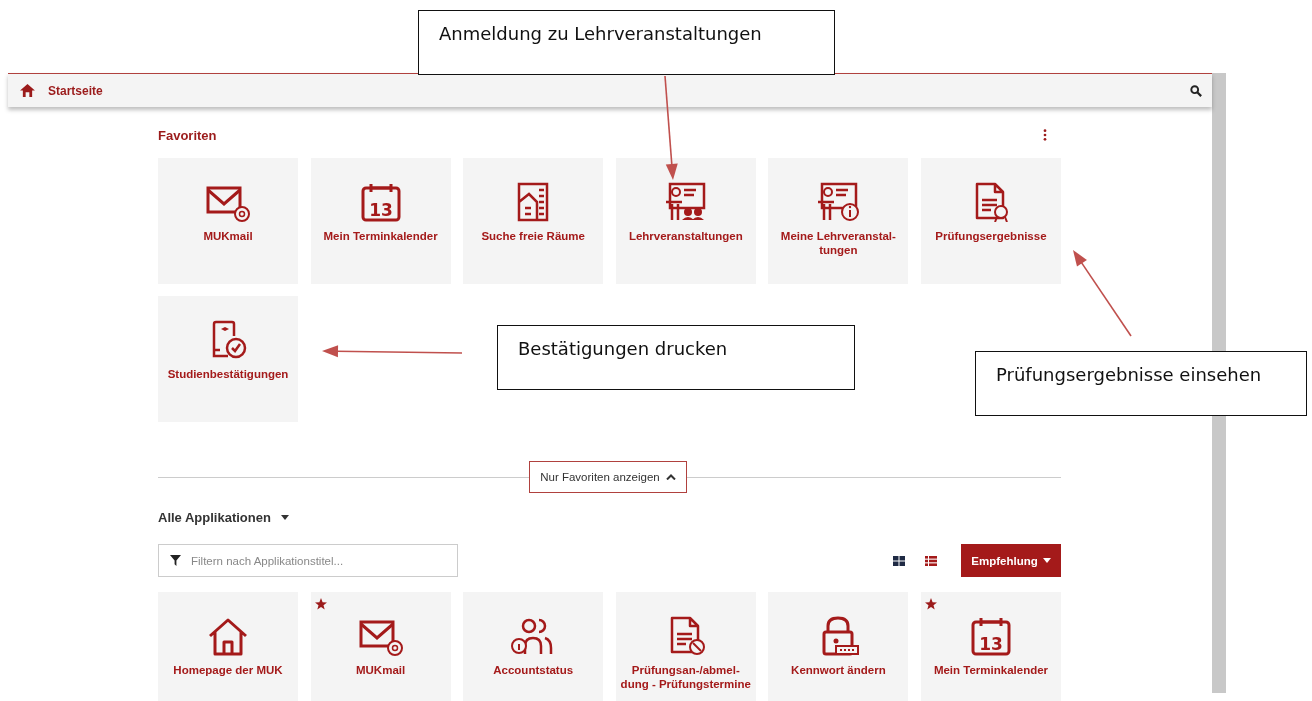  Describe the element at coordinates (608, 477) in the screenshot. I see `favorites-toggle-button: Nur Favoriten anzeigen` at that location.